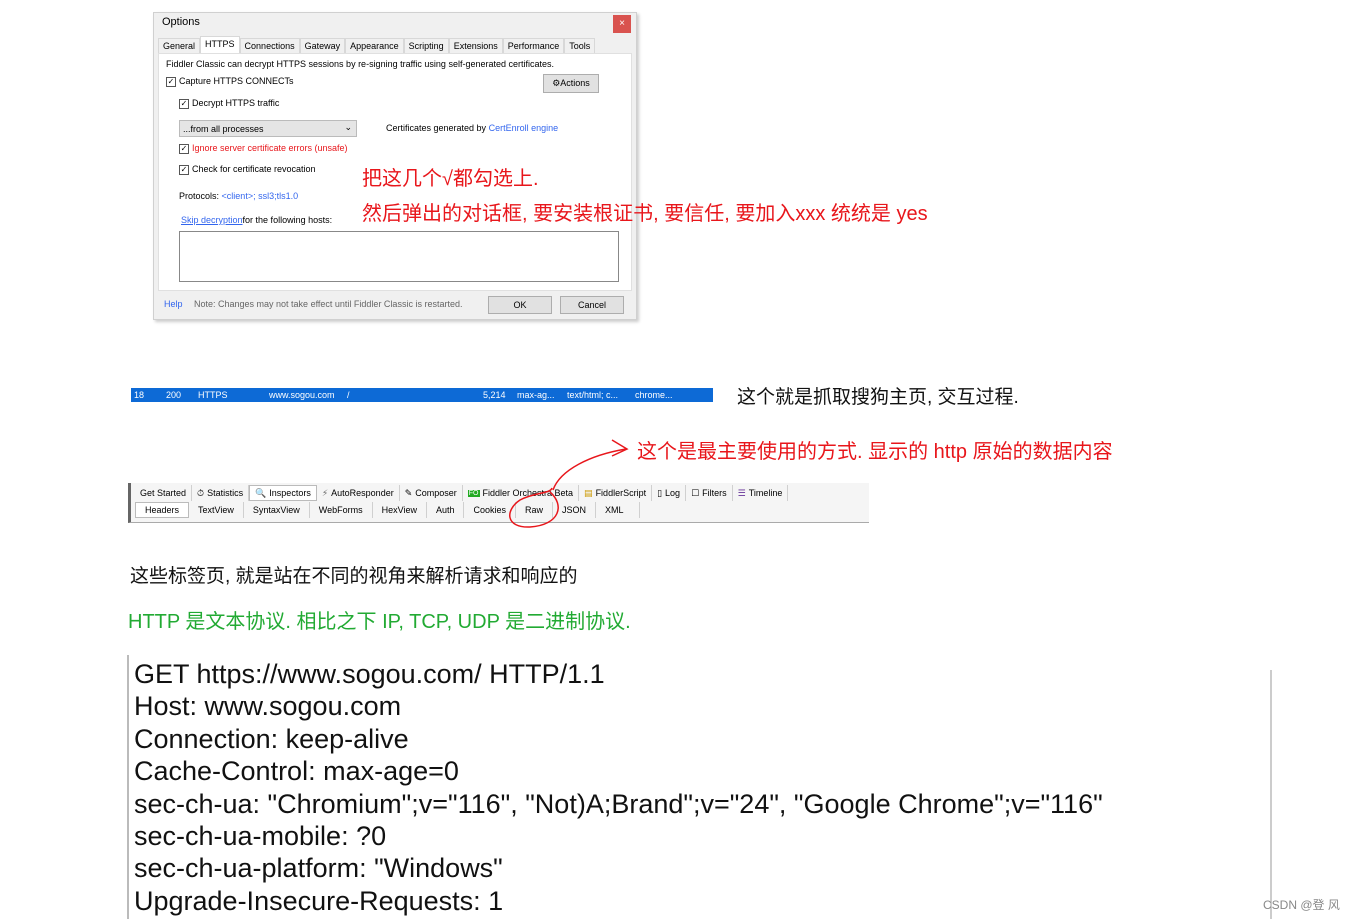 The width and height of the screenshot is (1357, 919). I want to click on http-text-protocol: HTTP 是文本协议. 相比之下 IP, TCP, UDP 是二进制协议., so click(379, 622).